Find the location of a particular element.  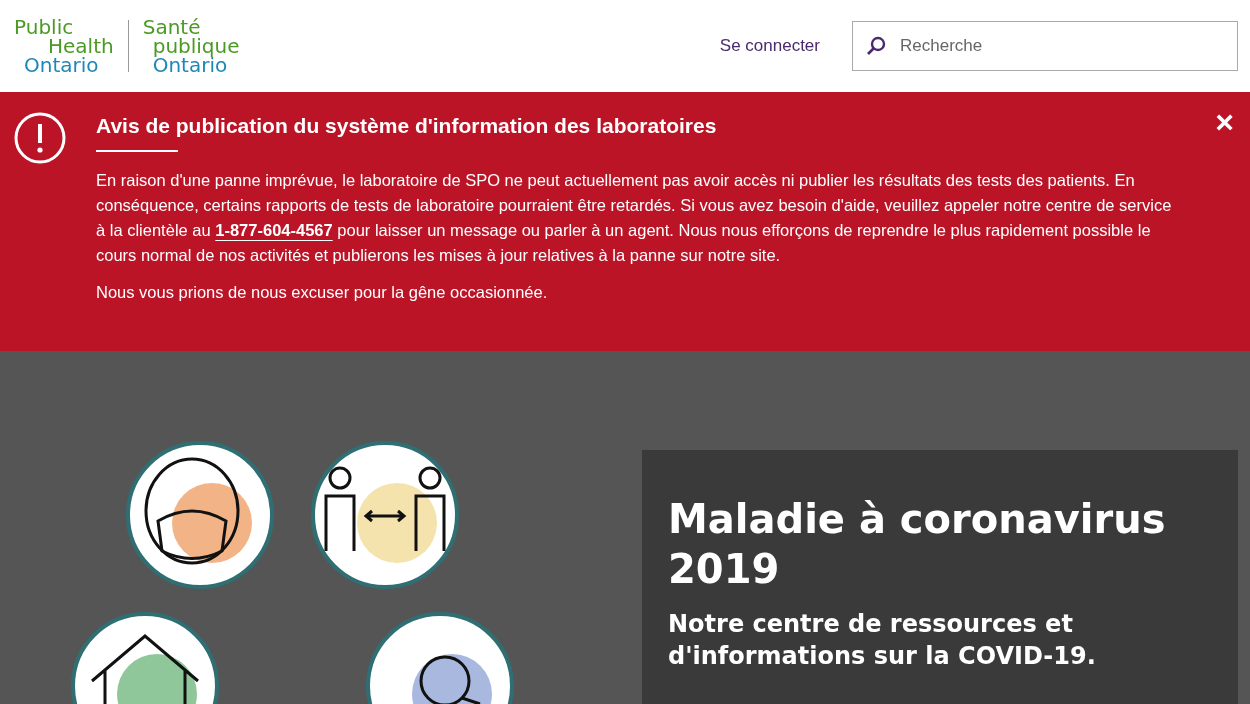

login-link: Se connecter is located at coordinates (769, 46).